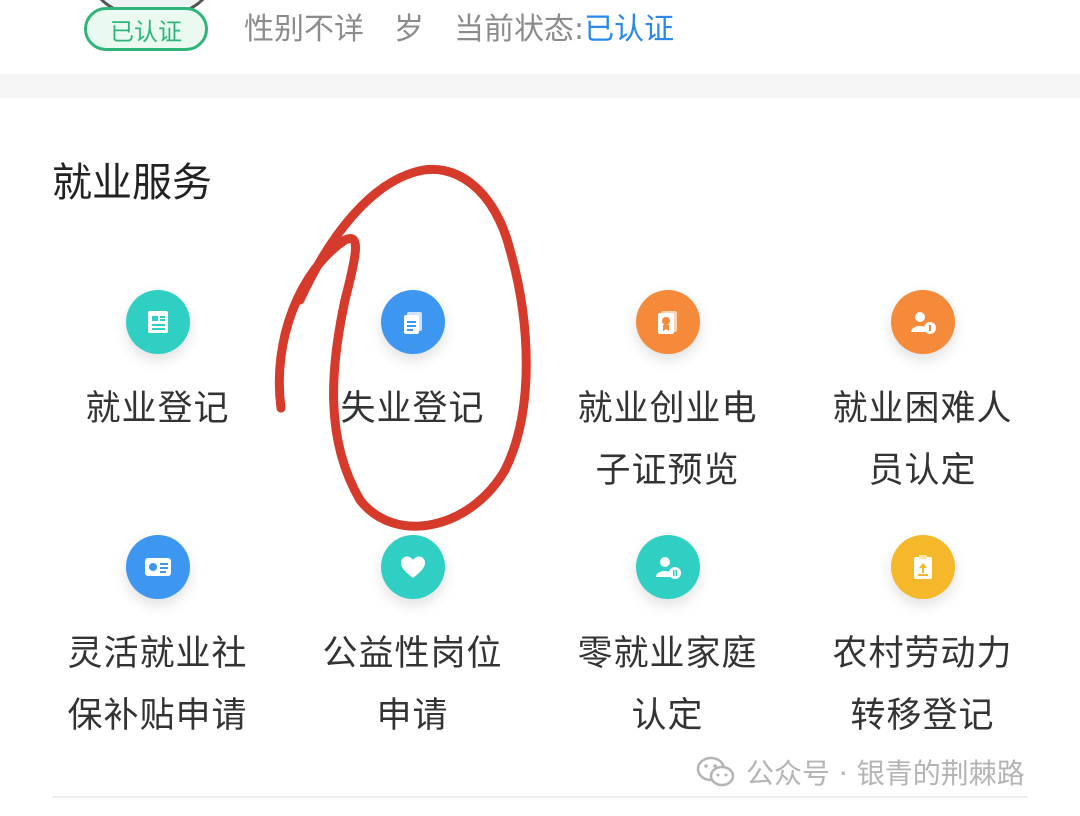 The height and width of the screenshot is (816, 1080). What do you see at coordinates (519, 29) in the screenshot?
I see `status-label: 当前状态:` at bounding box center [519, 29].